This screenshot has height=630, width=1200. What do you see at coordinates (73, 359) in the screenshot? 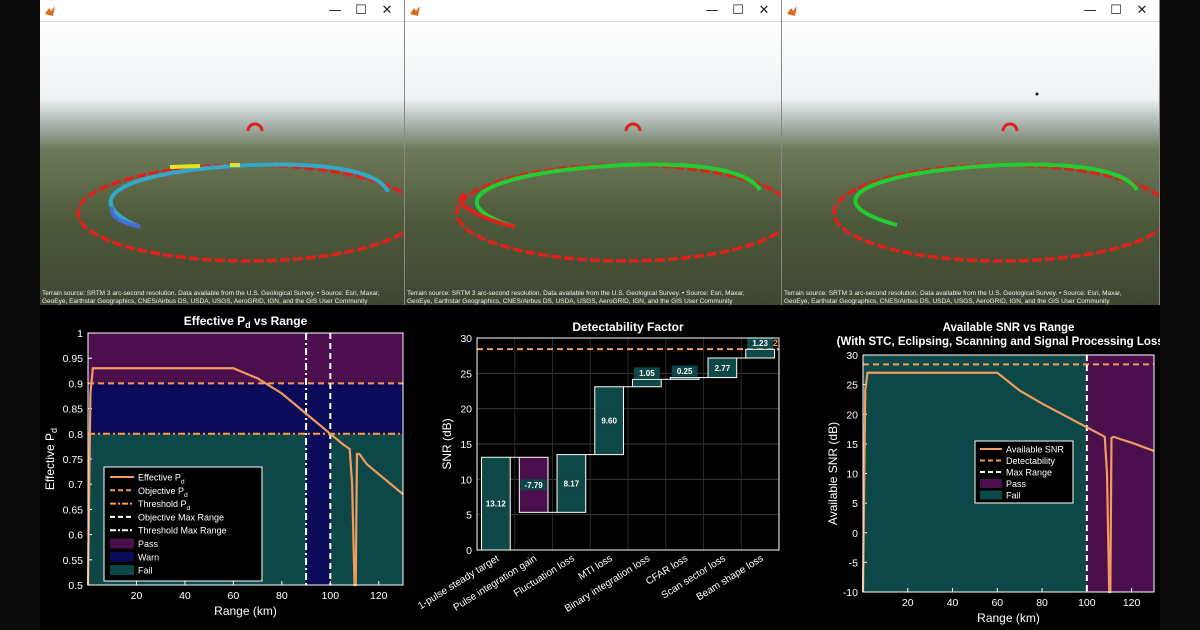
I see `y-tick-label: 0.95` at bounding box center [73, 359].